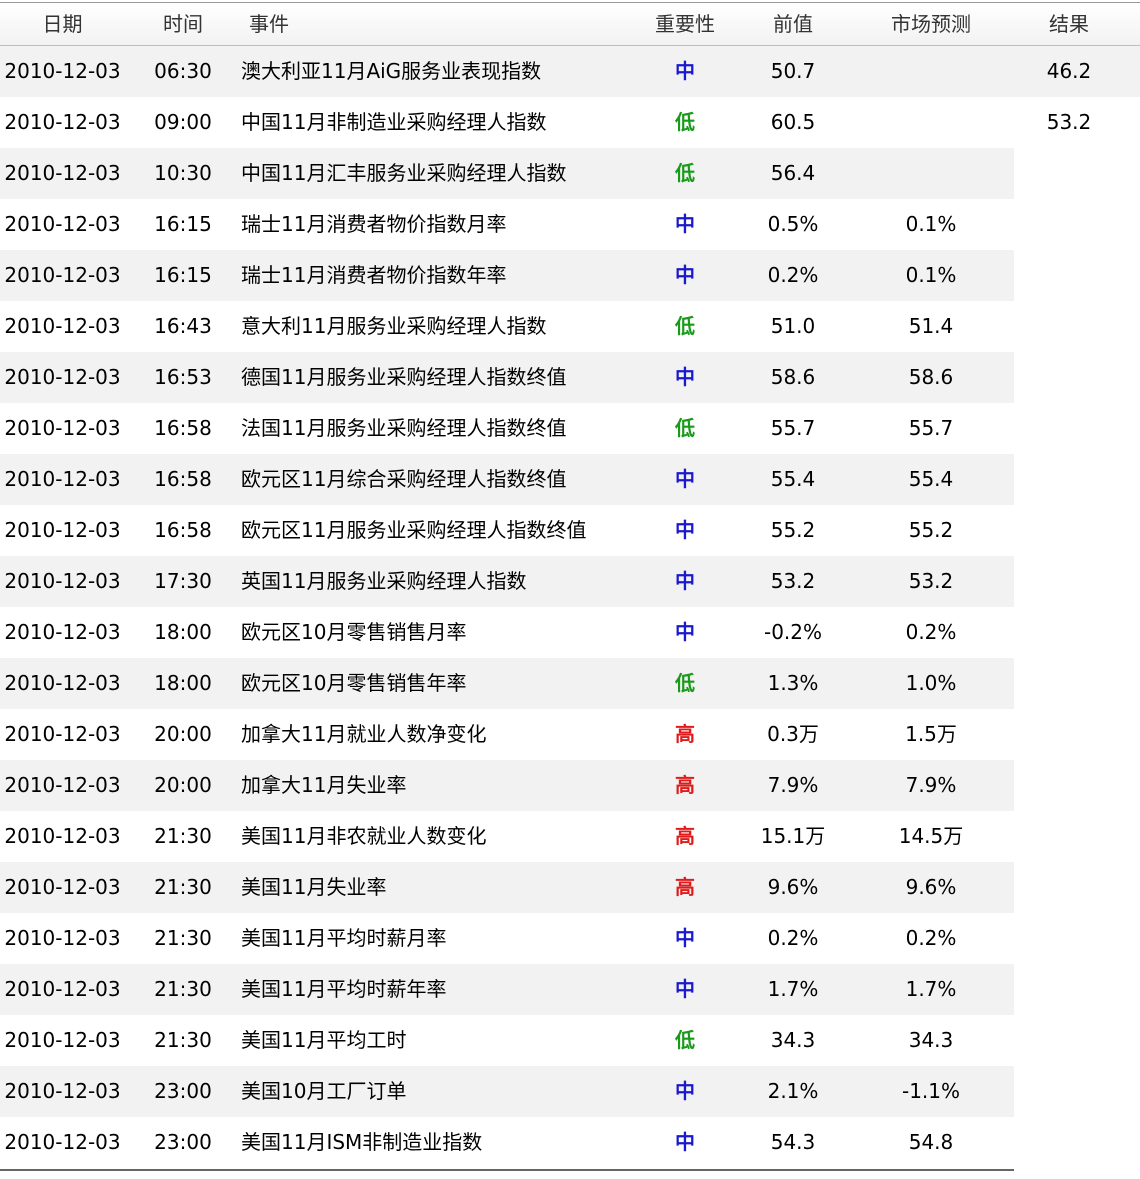 This screenshot has height=1179, width=1140. What do you see at coordinates (183, 224) in the screenshot?
I see `cell-time: 16:15` at bounding box center [183, 224].